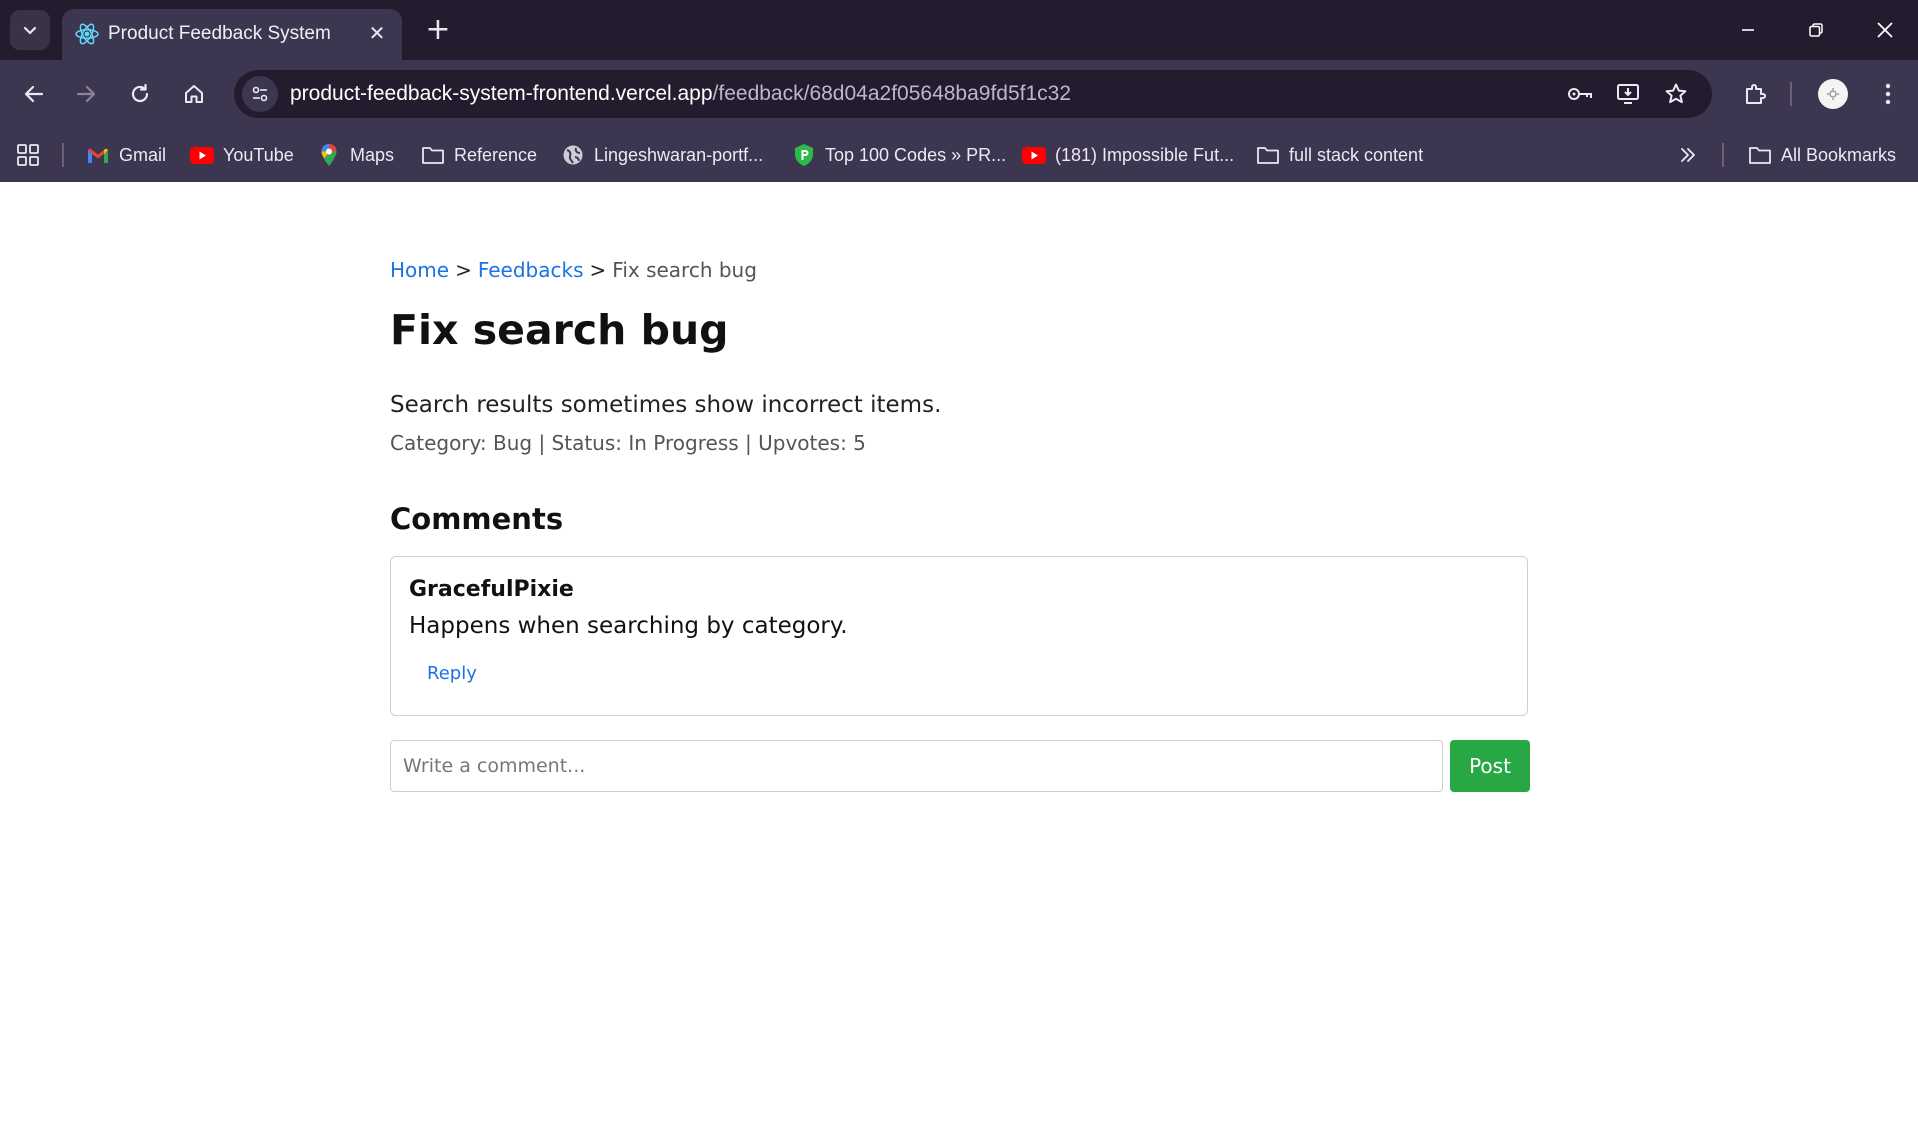 Image resolution: width=1918 pixels, height=1129 pixels. I want to click on close-window-button, so click(1885, 30).